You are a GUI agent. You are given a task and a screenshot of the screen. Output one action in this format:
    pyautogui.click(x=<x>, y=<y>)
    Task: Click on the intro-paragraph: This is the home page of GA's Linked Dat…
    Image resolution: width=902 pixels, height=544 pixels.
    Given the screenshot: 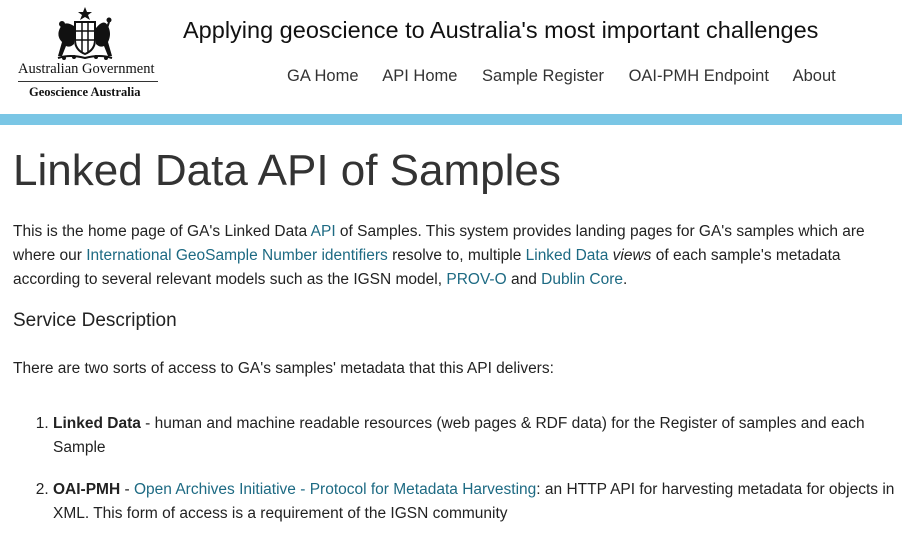 What is the action you would take?
    pyautogui.click(x=457, y=256)
    